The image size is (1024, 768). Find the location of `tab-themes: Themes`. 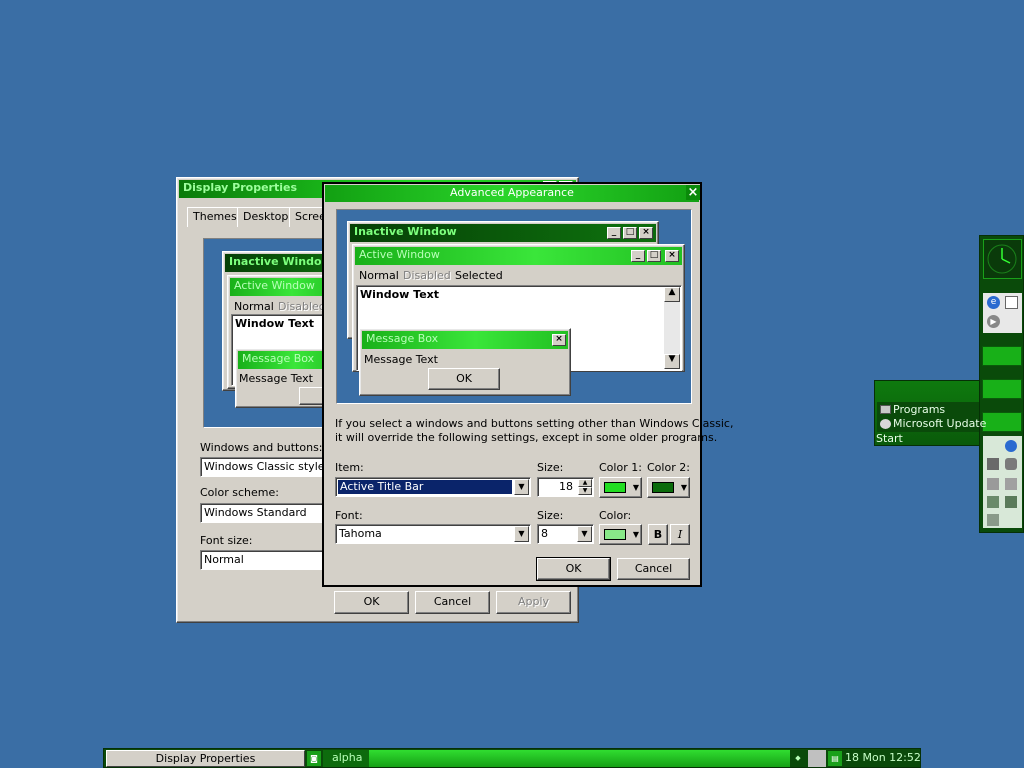

tab-themes: Themes is located at coordinates (215, 217).